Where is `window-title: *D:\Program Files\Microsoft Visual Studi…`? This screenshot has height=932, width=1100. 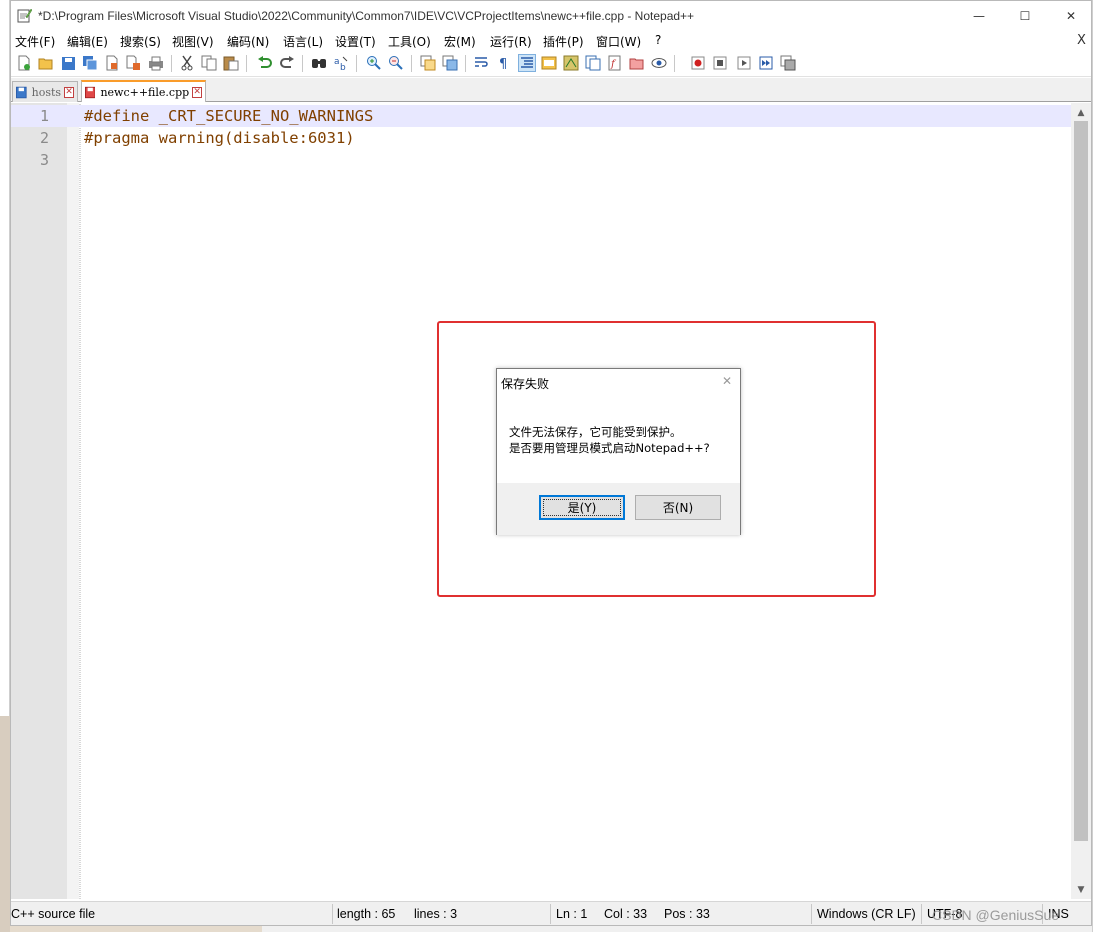
window-title: *D:\Program Files\Microsoft Visual Studi… is located at coordinates (366, 16).